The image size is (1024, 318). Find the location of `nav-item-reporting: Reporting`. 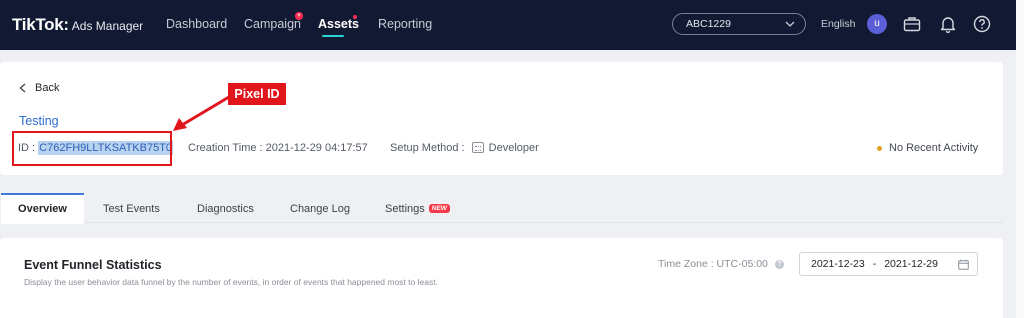

nav-item-reporting: Reporting is located at coordinates (405, 24).